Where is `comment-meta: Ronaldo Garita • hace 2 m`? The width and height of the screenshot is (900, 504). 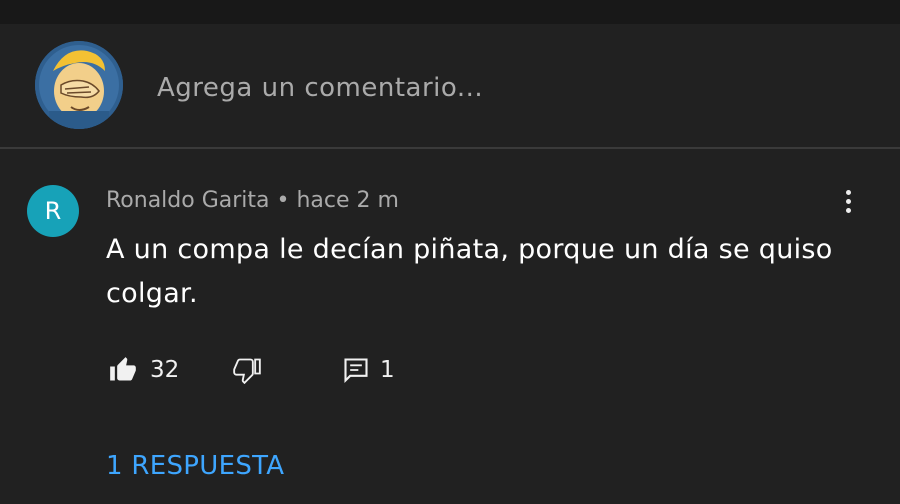
comment-meta: Ronaldo Garita • hace 2 m is located at coordinates (252, 200).